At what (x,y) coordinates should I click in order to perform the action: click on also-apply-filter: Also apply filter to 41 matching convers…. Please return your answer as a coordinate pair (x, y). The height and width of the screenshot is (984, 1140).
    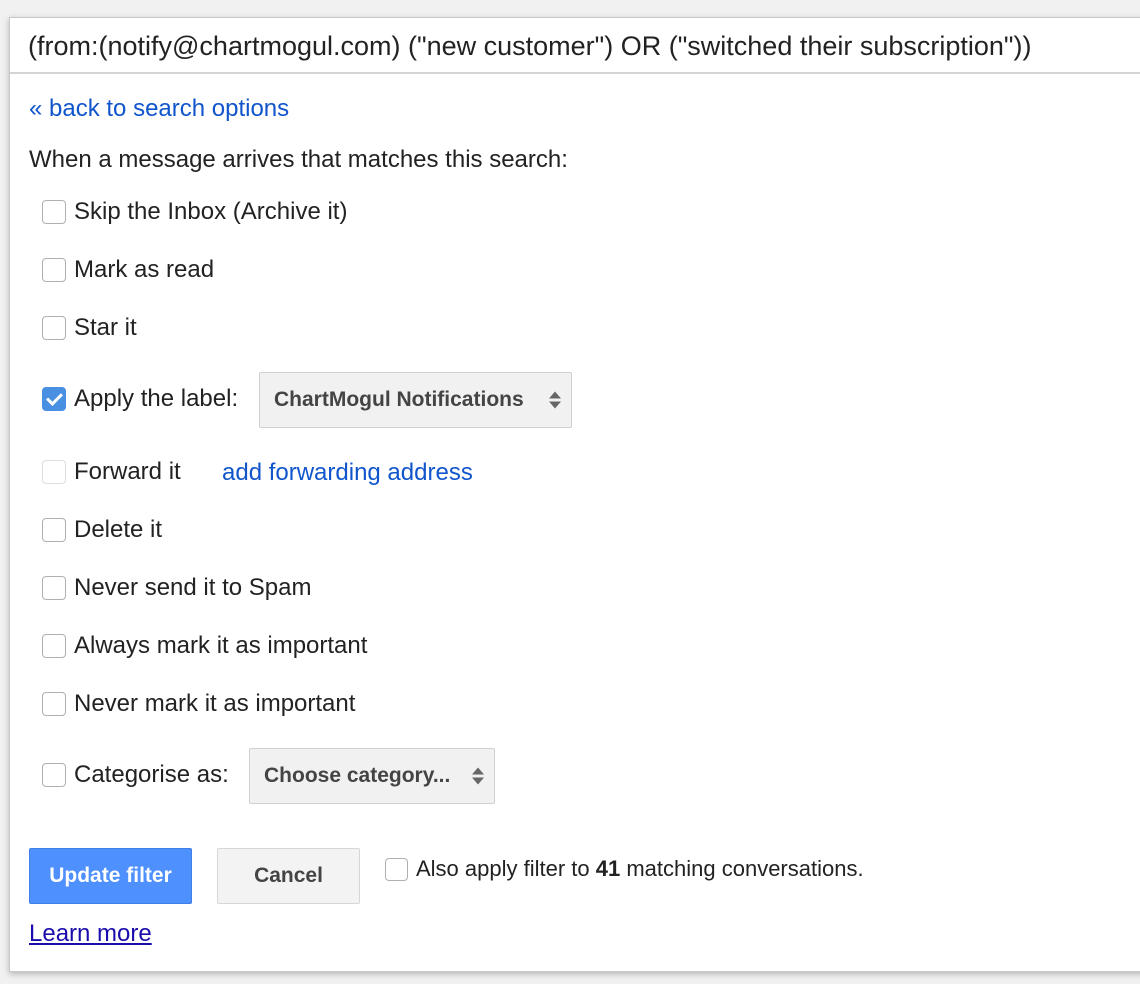
    Looking at the image, I should click on (624, 869).